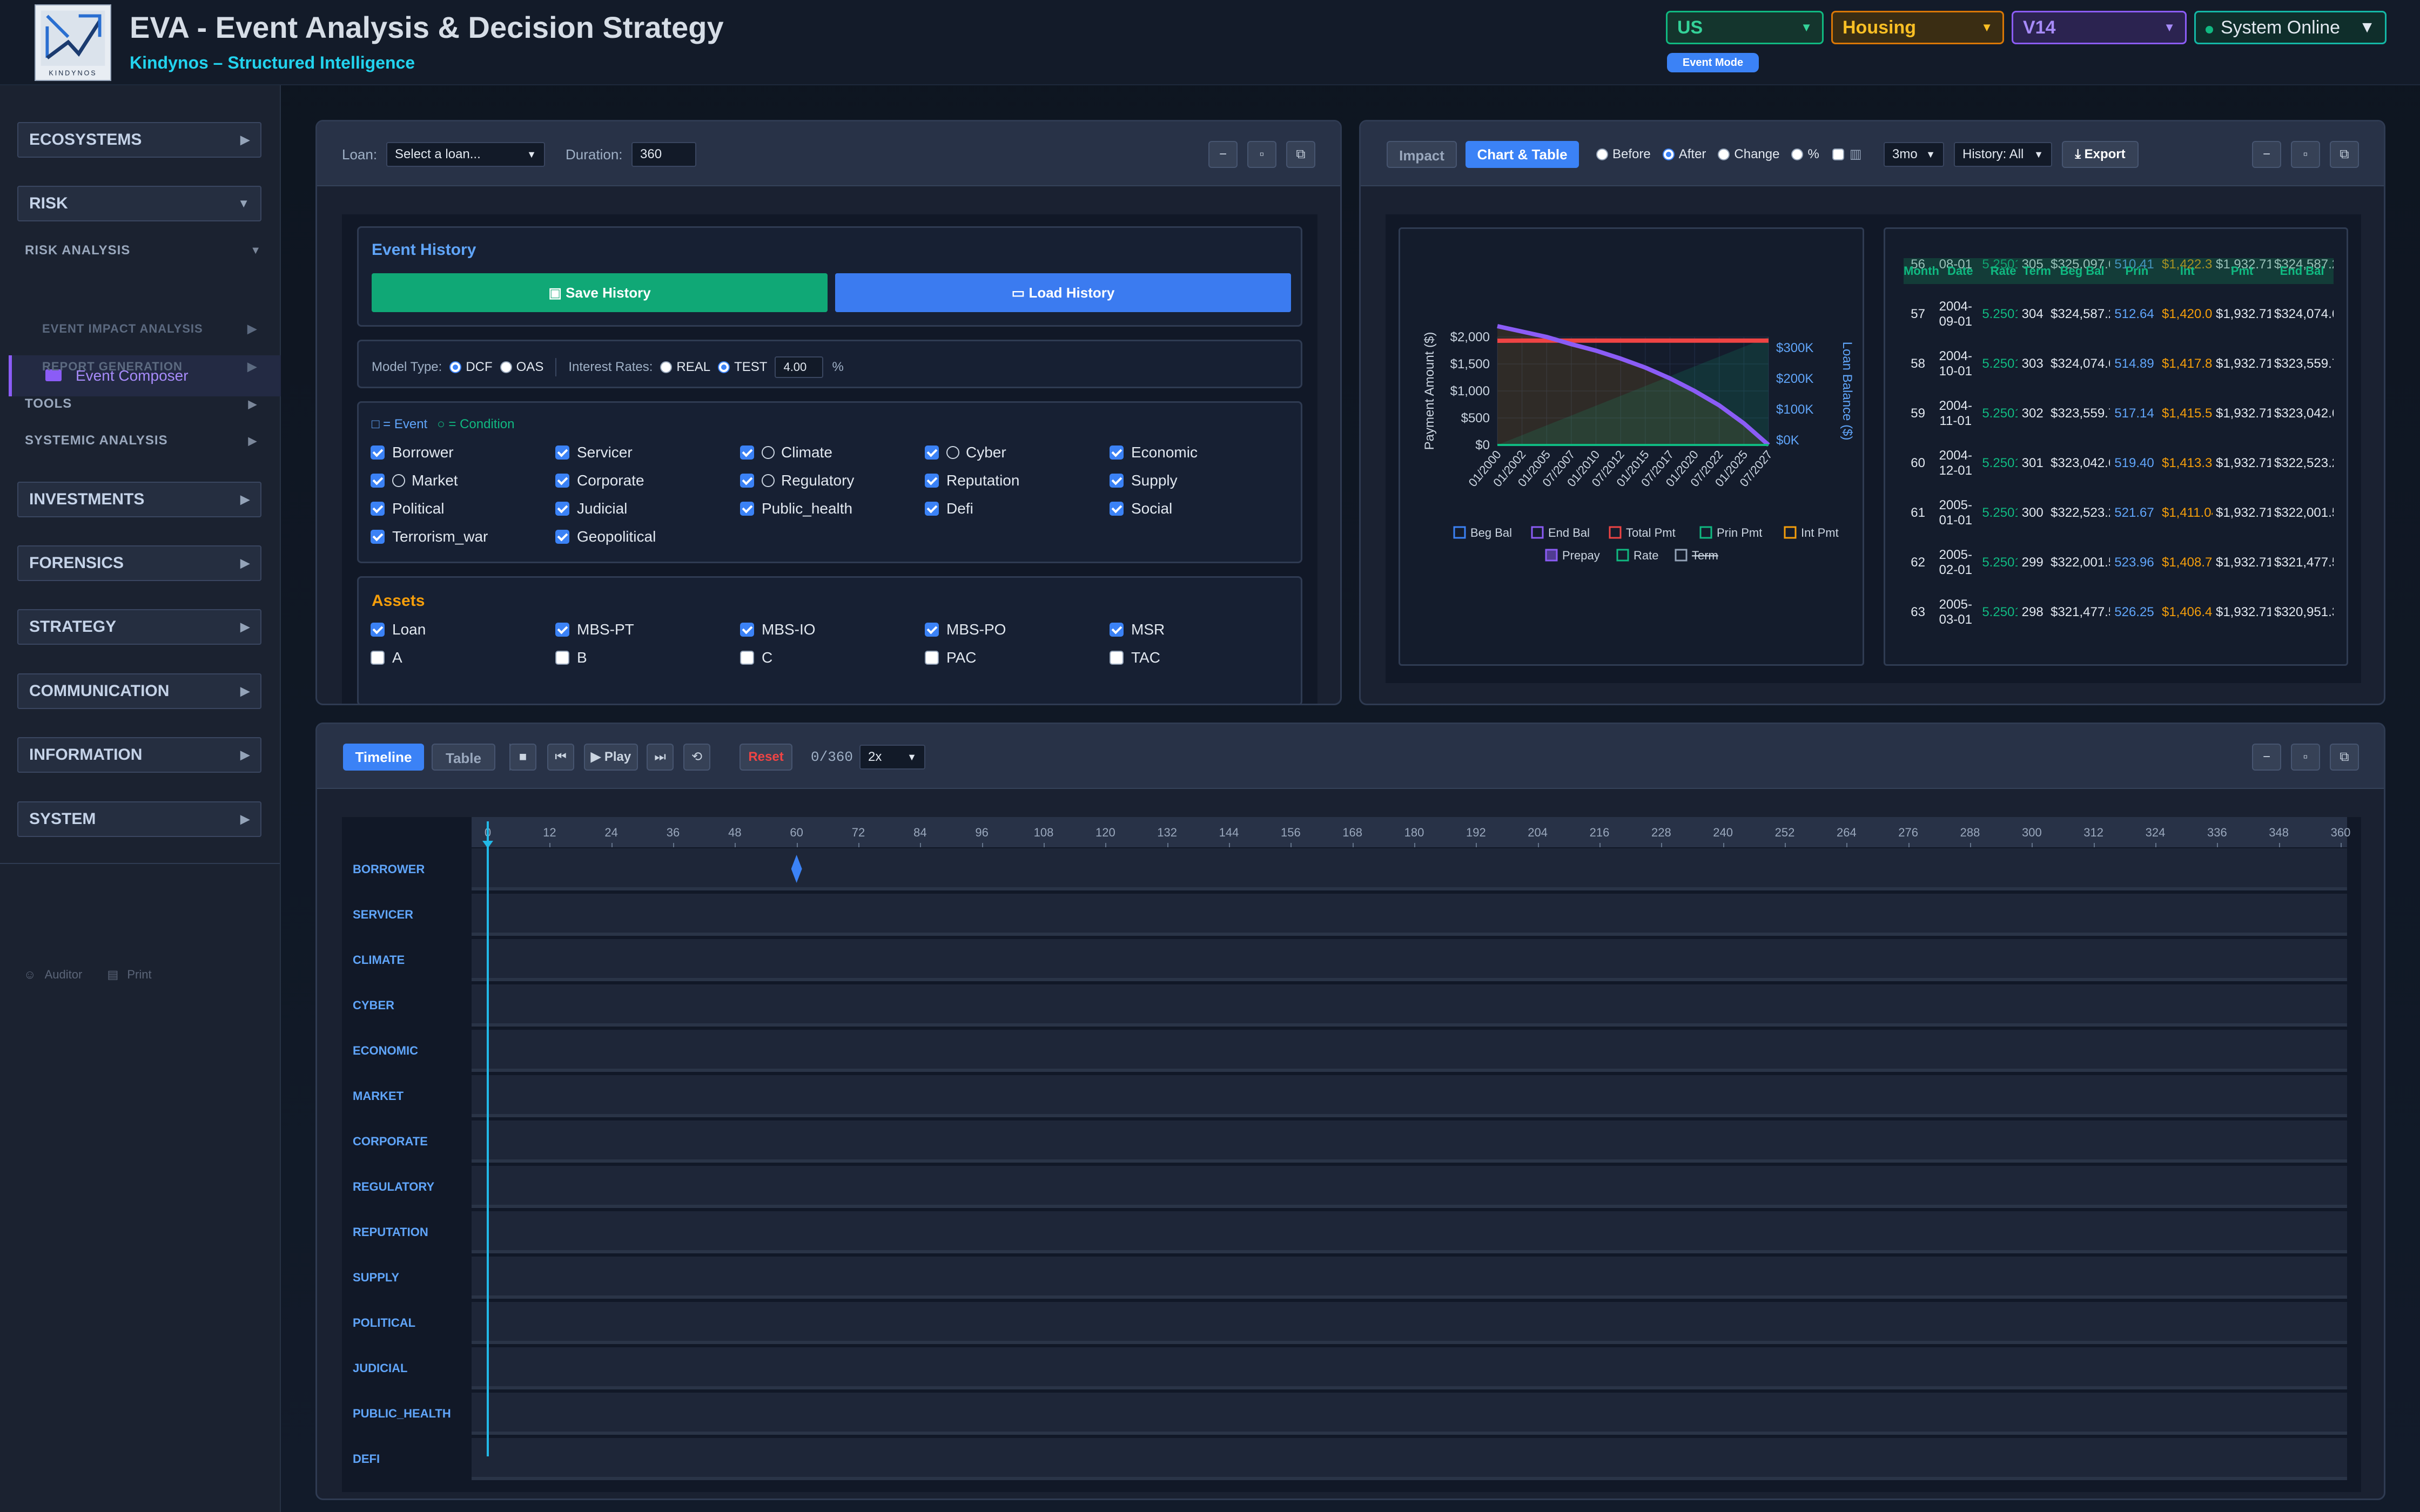 This screenshot has height=1512, width=2420. Describe the element at coordinates (139, 500) in the screenshot. I see `sidebar-item-investments: INVESTMENTS ▶` at that location.